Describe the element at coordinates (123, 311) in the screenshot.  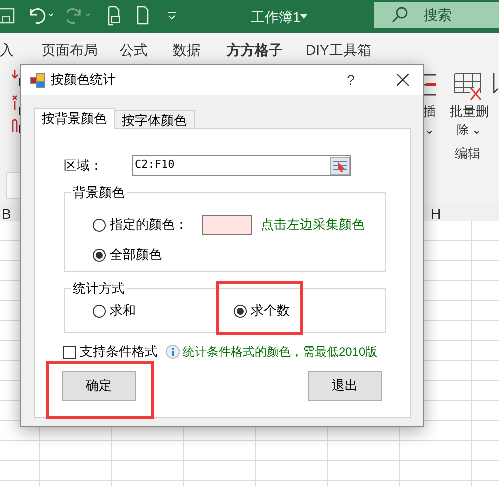
I see `radio-label: 求和` at that location.